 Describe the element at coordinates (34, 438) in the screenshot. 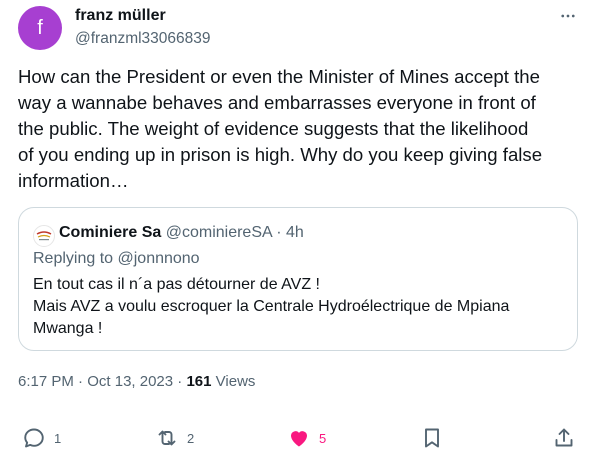

I see `reply-icon` at that location.